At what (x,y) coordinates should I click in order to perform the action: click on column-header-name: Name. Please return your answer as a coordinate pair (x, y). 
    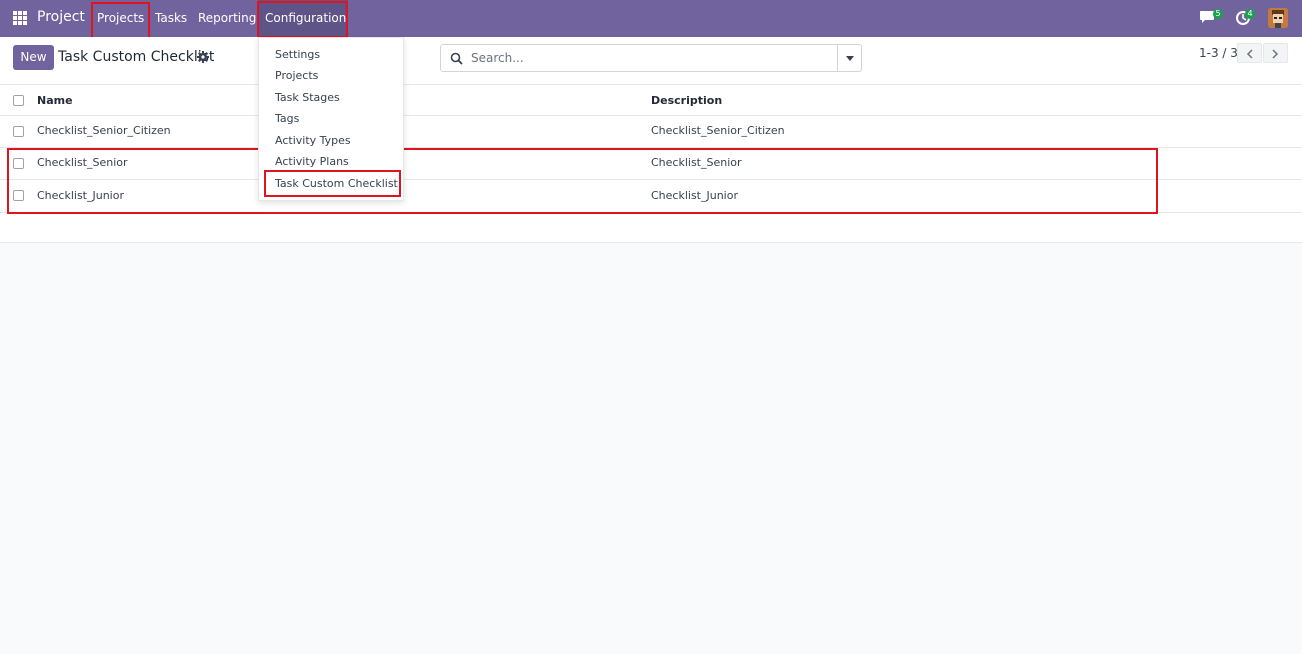
    Looking at the image, I should click on (55, 100).